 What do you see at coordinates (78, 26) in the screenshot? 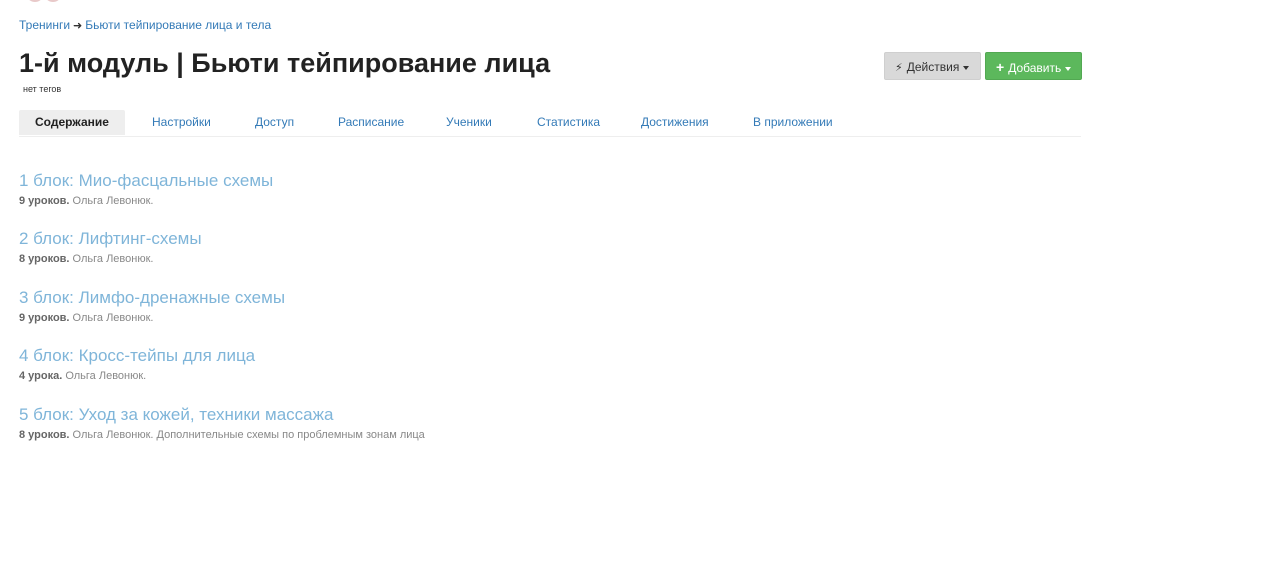
I see `arrow-right-icon: ➜` at bounding box center [78, 26].